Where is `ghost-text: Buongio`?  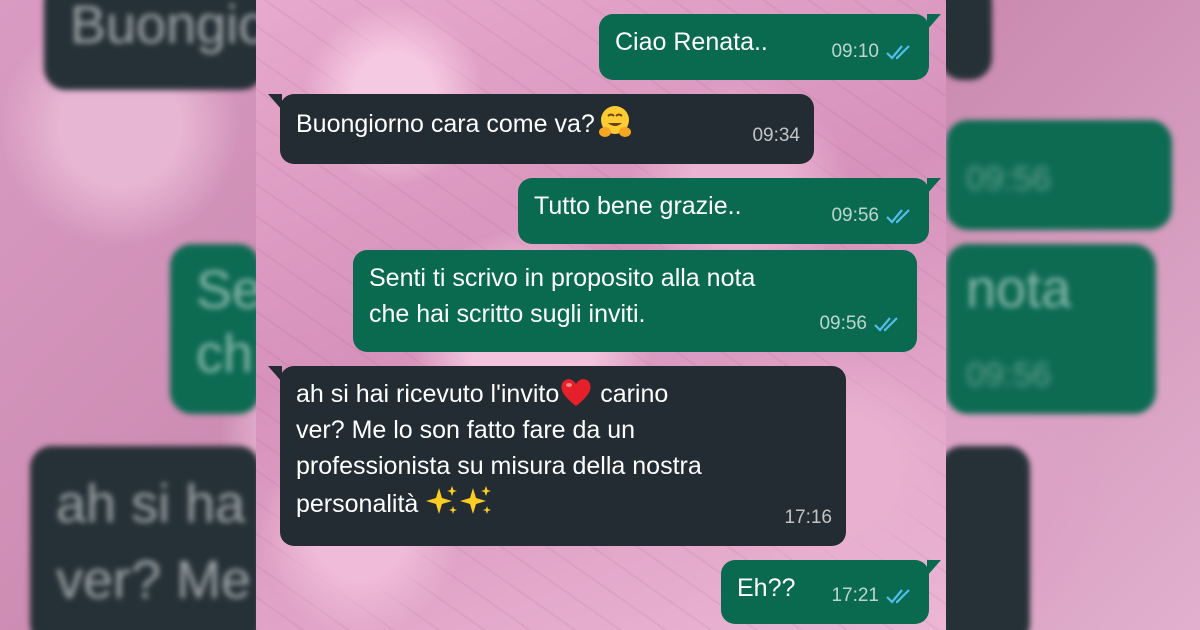
ghost-text: Buongio is located at coordinates (167, 27).